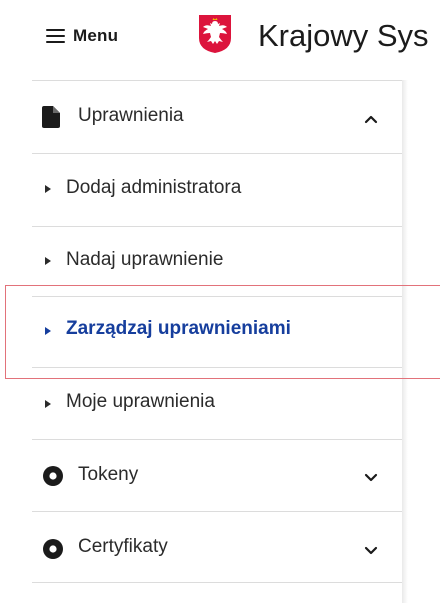  I want to click on sidebar-section-label: Tokeny, so click(108, 474).